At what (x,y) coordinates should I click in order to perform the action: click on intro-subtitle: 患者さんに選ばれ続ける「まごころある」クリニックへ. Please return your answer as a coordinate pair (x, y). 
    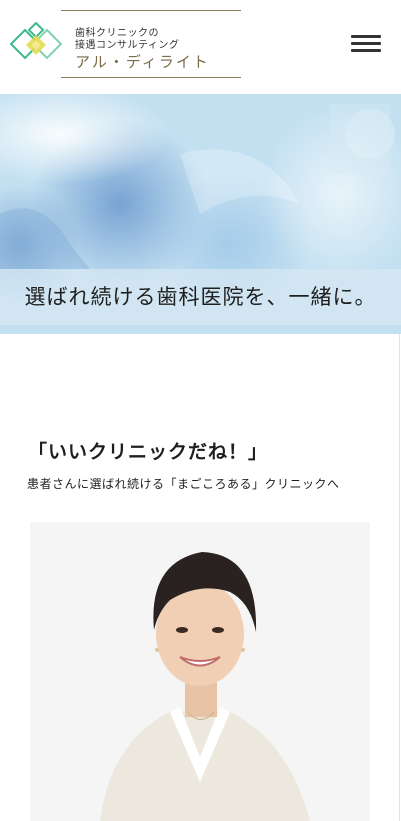
    Looking at the image, I should click on (183, 484).